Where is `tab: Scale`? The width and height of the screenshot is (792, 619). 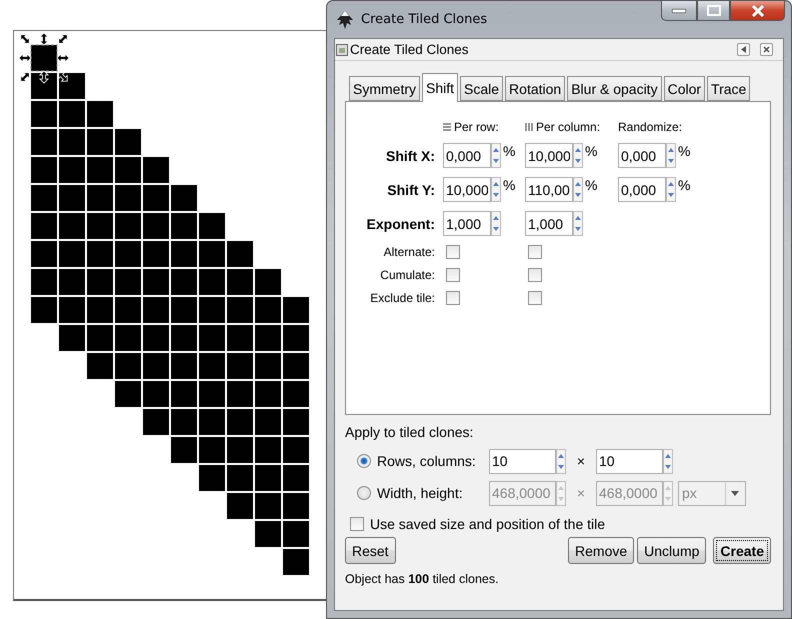 tab: Scale is located at coordinates (482, 88).